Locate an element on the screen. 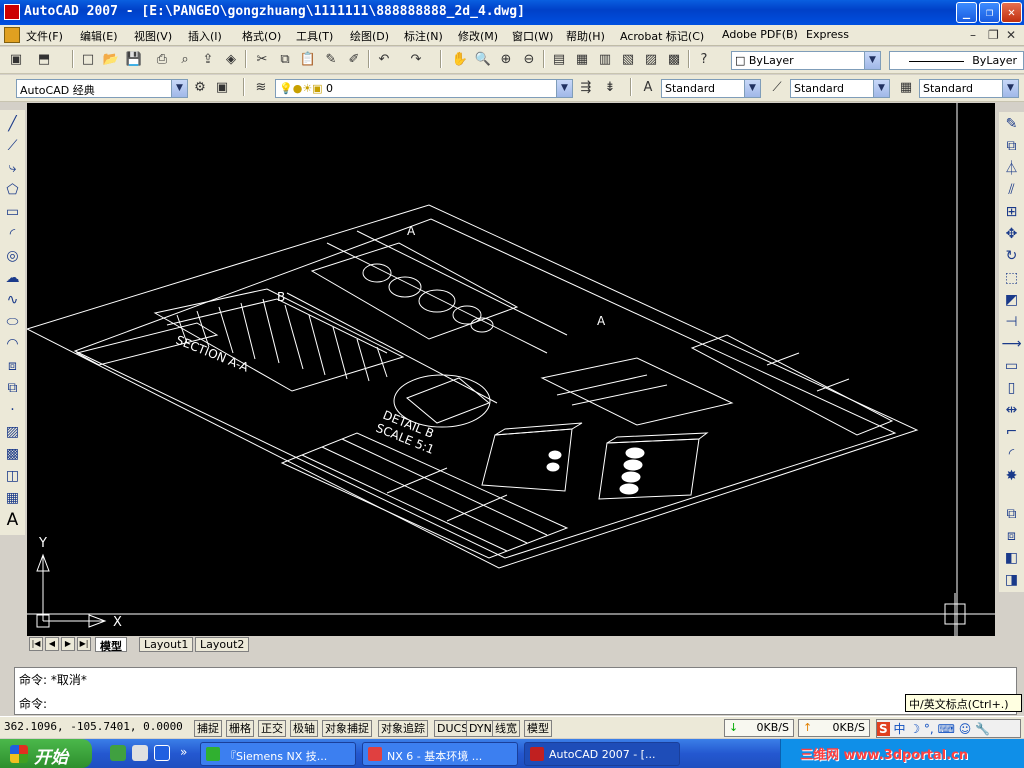 The image size is (1024, 768). workspace-settings-icon: ⚙ is located at coordinates (200, 87).